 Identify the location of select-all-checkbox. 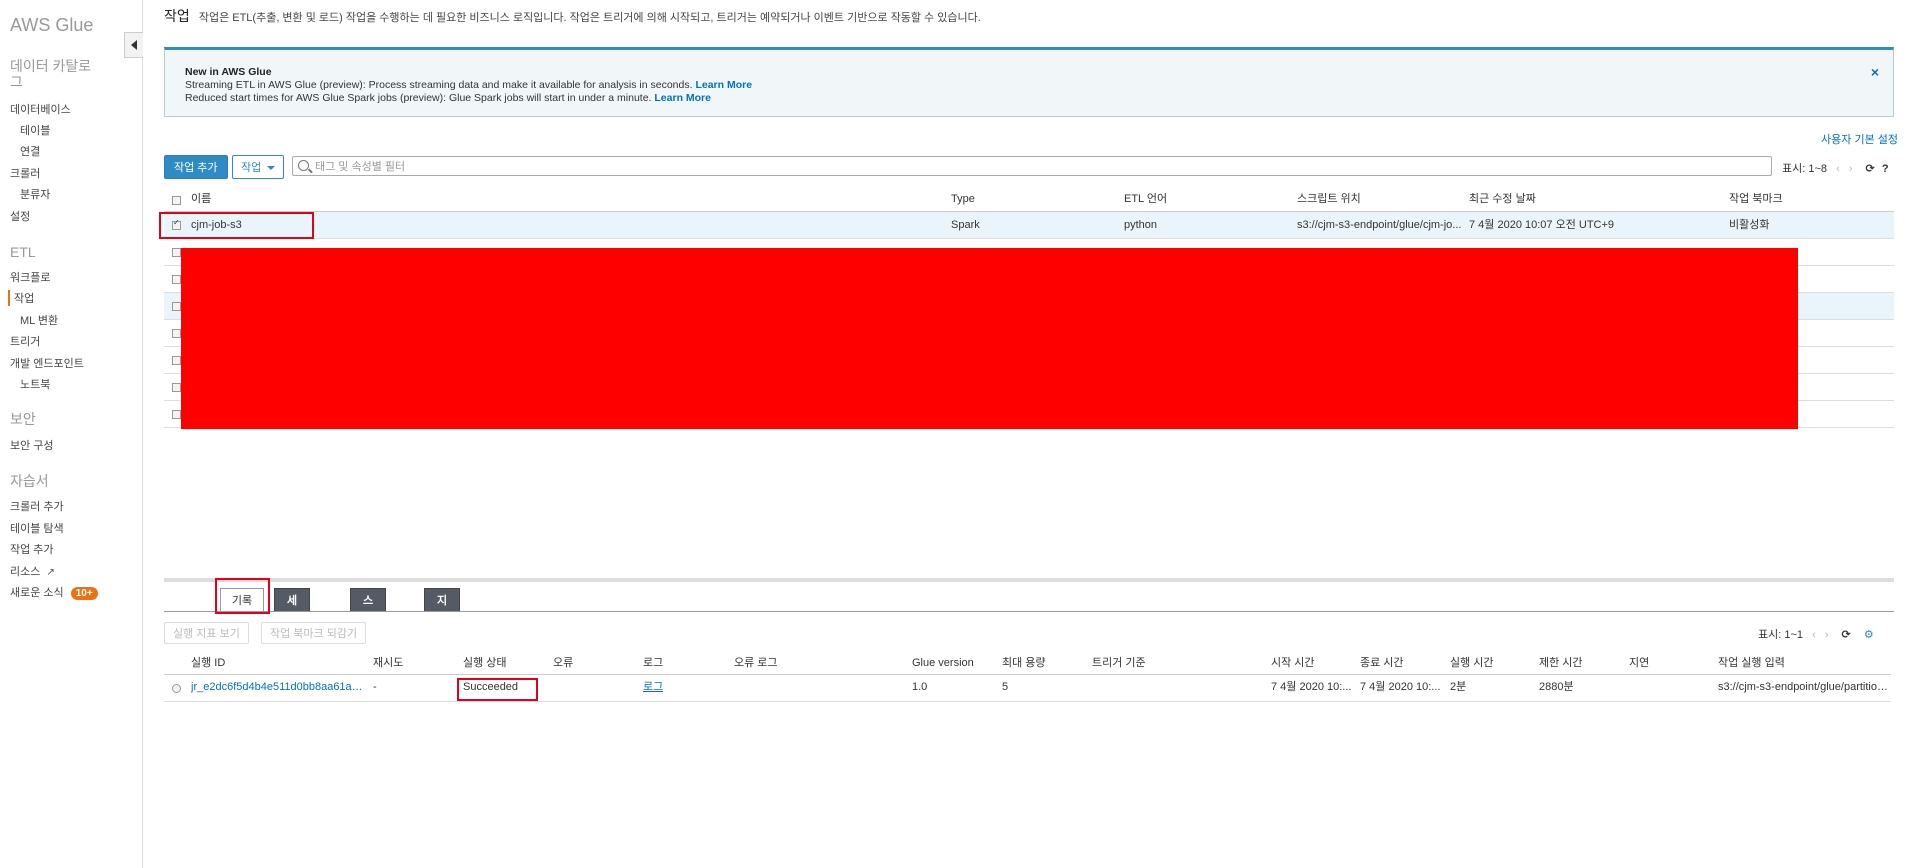
(176, 200).